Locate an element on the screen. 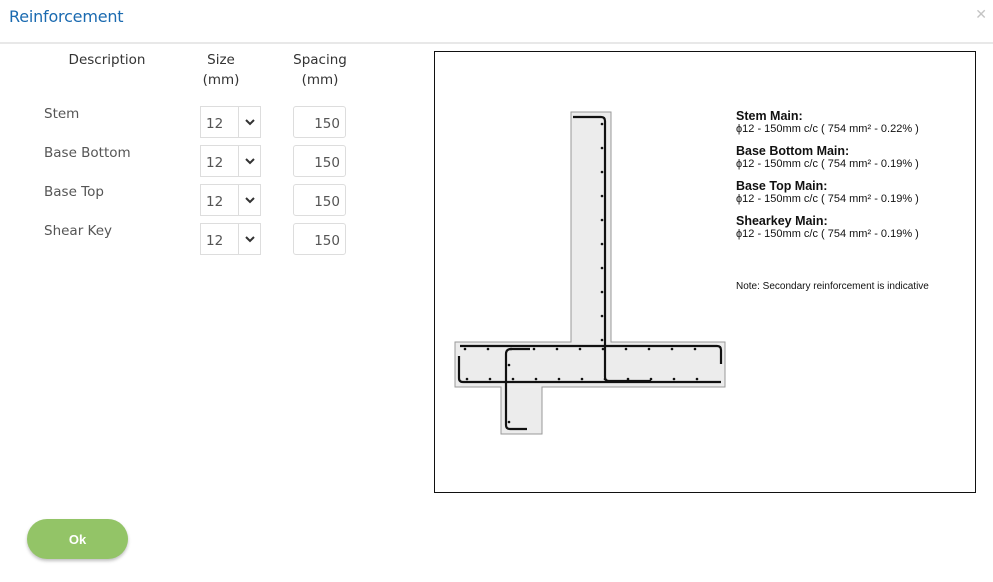 The width and height of the screenshot is (993, 582). header-description: Description is located at coordinates (107, 60).